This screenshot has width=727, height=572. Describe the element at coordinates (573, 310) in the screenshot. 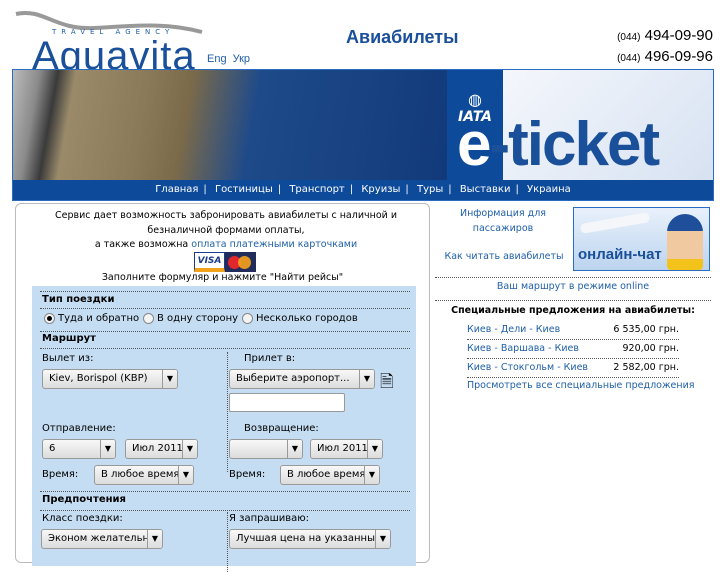

I see `offers-title: Специальные предложения на авиабилеты:` at that location.